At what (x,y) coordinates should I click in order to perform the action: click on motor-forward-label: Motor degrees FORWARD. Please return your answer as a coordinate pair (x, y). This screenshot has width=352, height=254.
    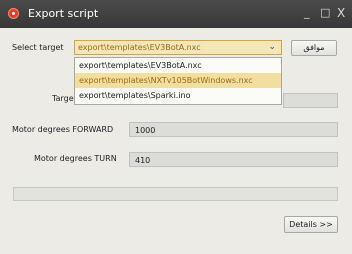
    Looking at the image, I should click on (63, 129).